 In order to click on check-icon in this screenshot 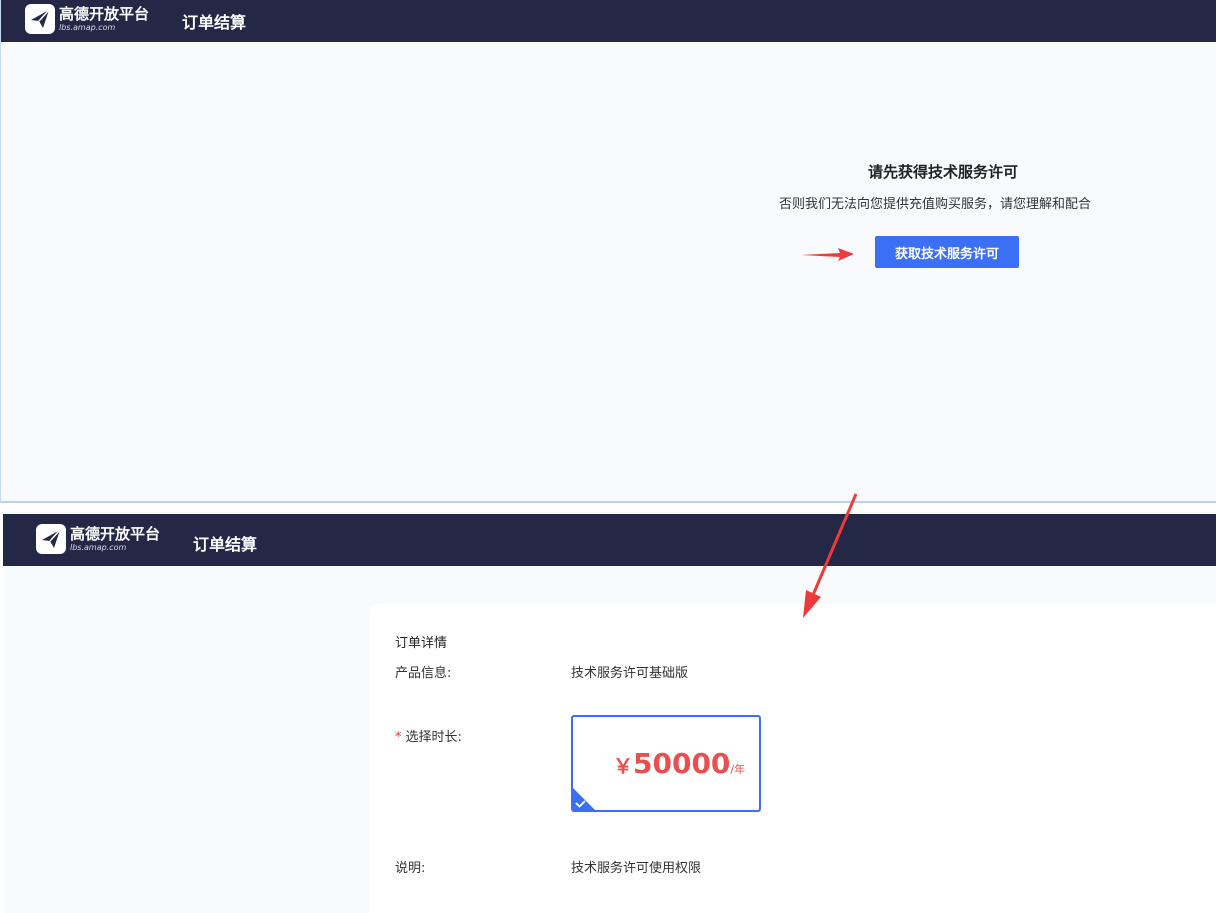, I will do `click(584, 799)`.